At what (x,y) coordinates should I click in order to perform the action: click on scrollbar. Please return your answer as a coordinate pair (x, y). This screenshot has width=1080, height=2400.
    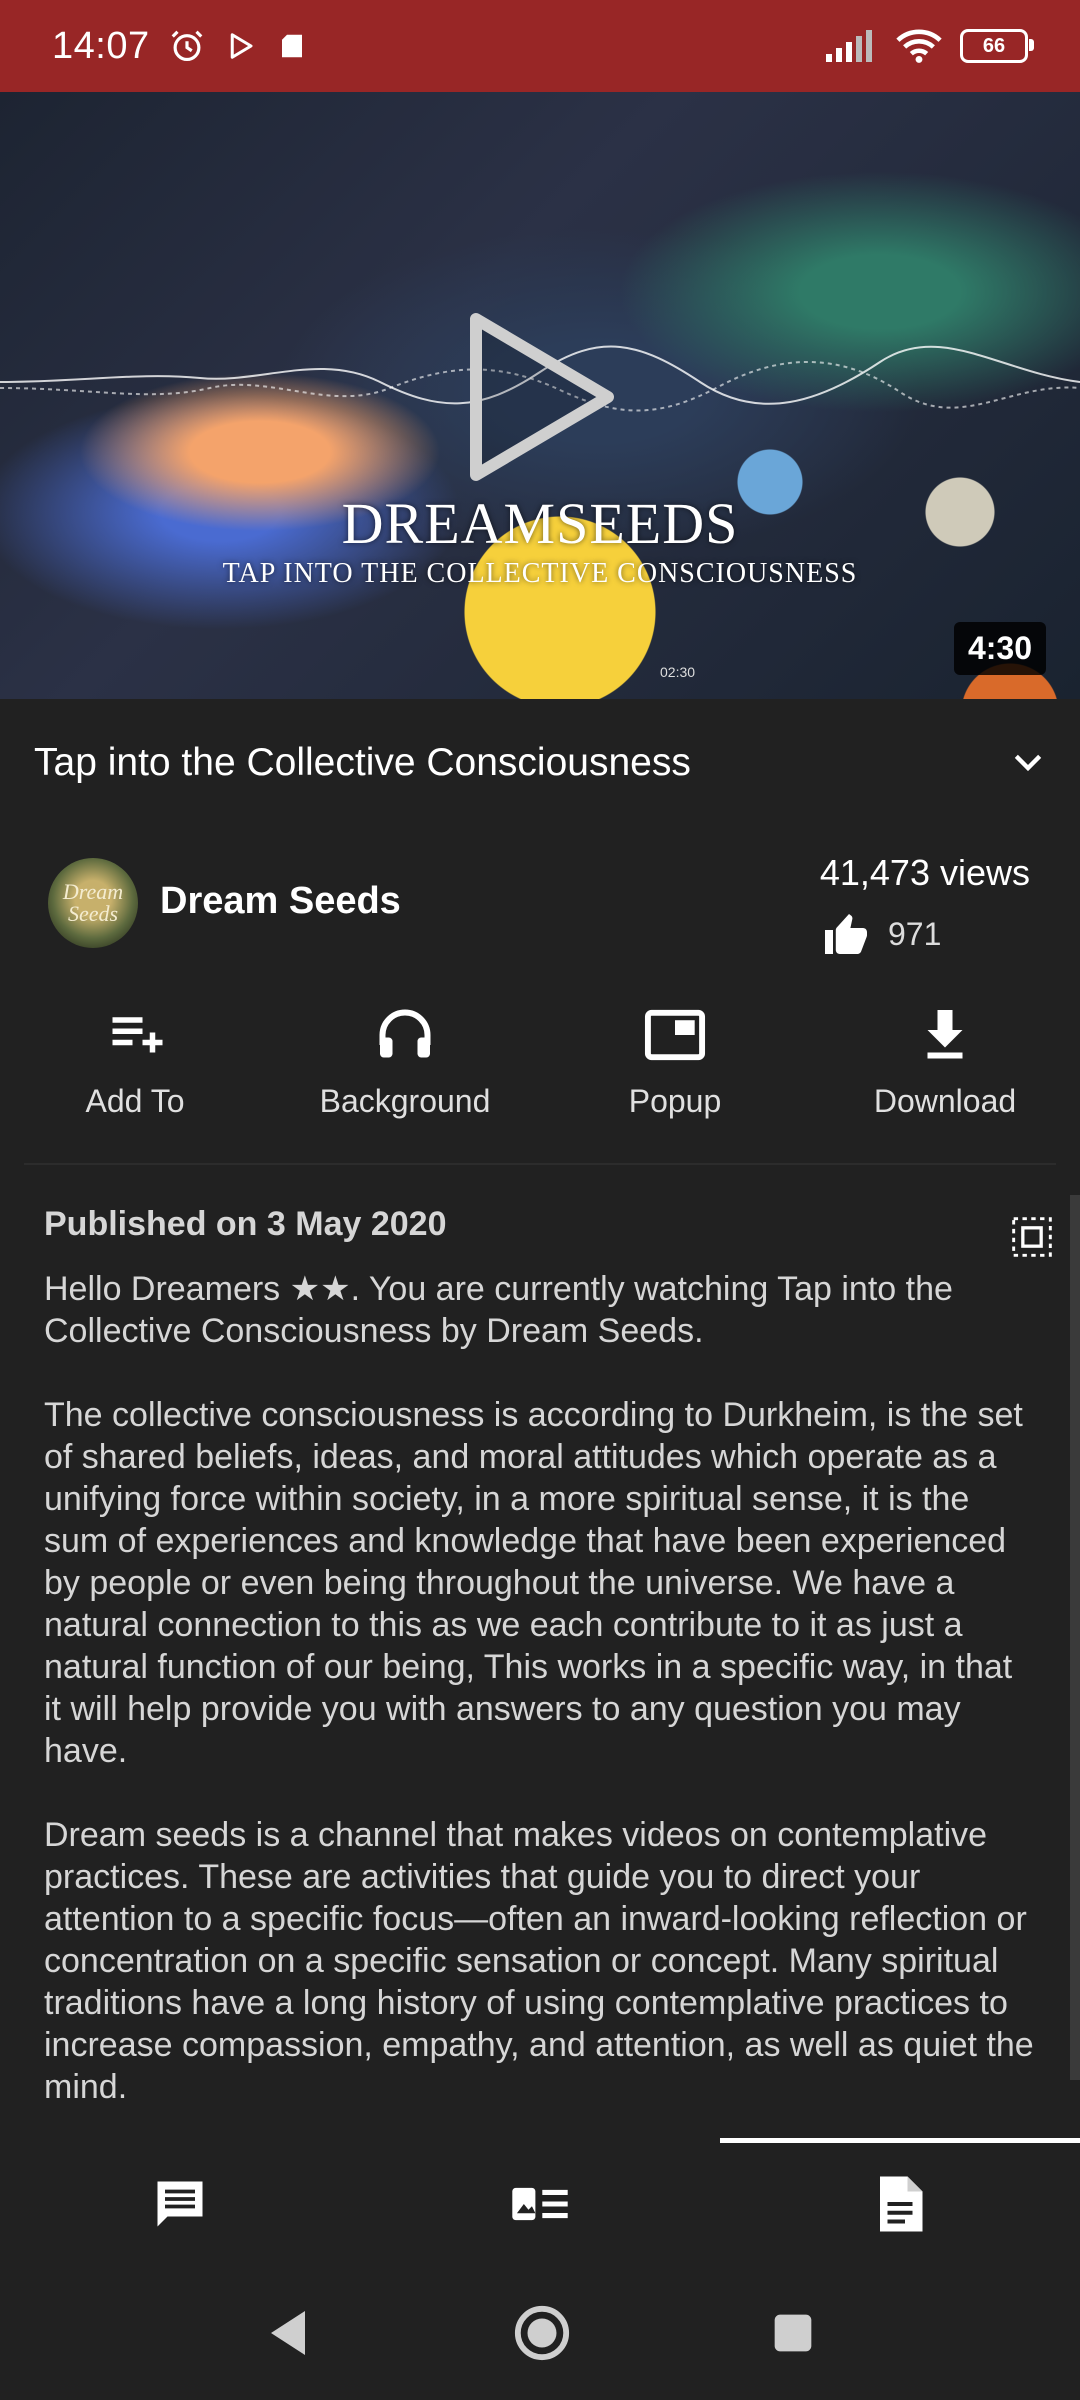
    Looking at the image, I should click on (1075, 1637).